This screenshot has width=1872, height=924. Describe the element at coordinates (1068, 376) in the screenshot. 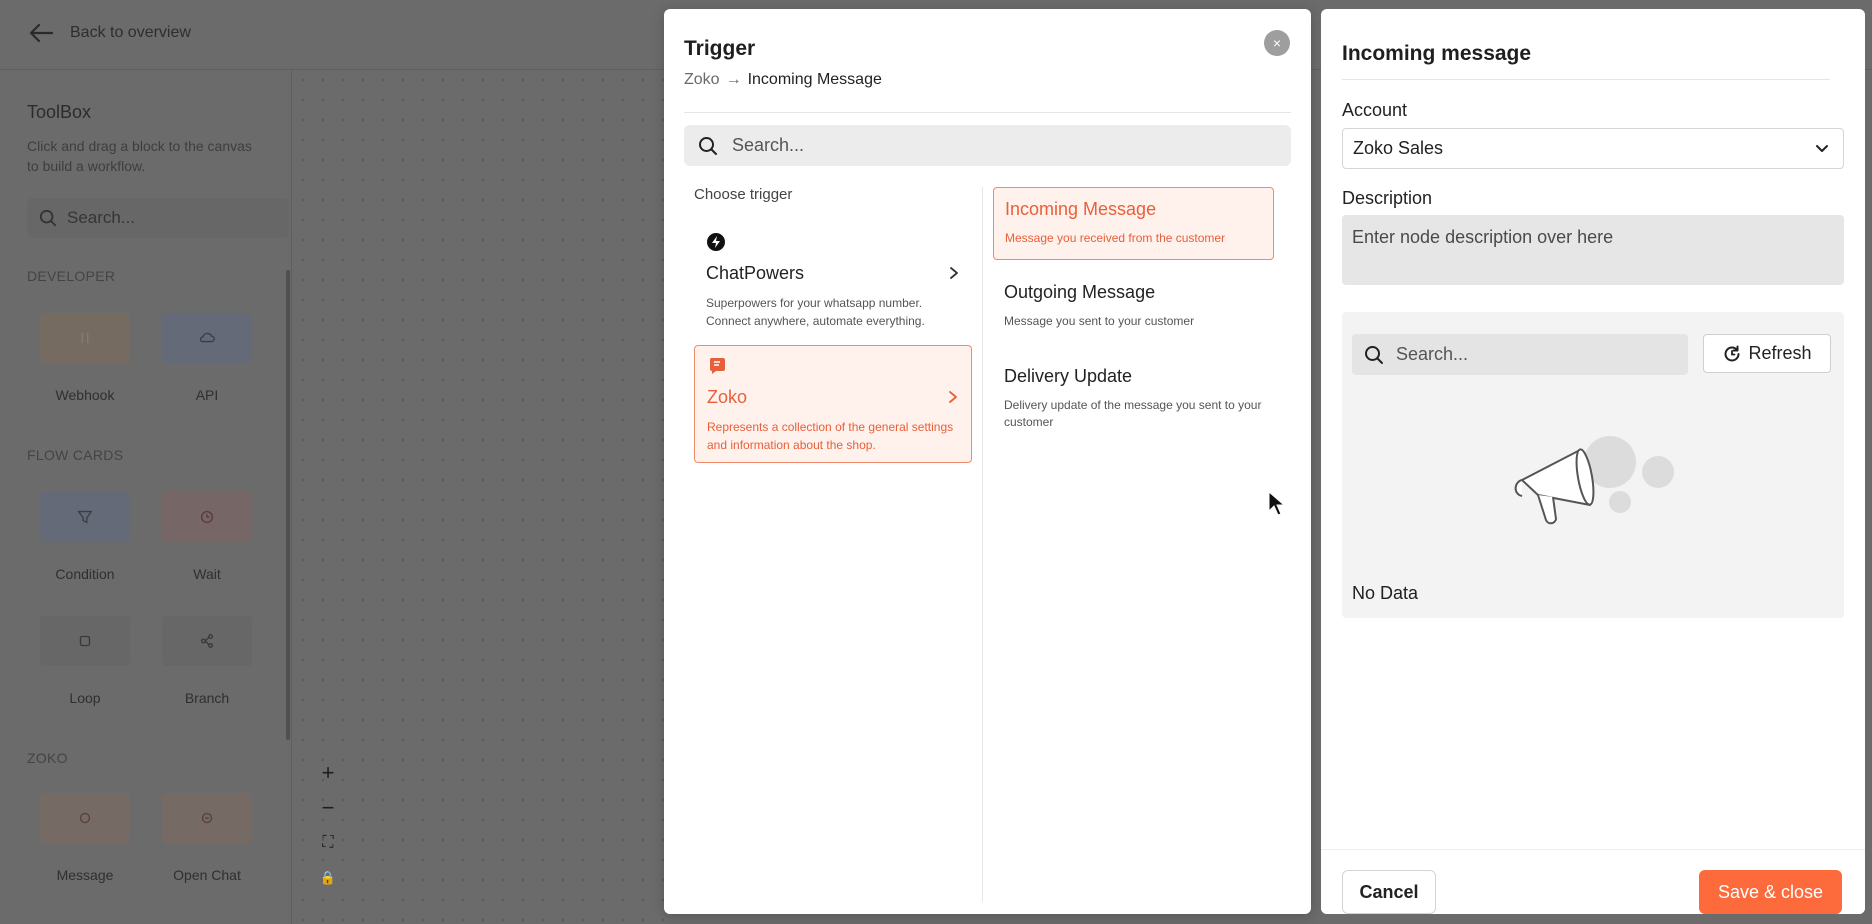

I see `event-name: Delivery Update` at that location.